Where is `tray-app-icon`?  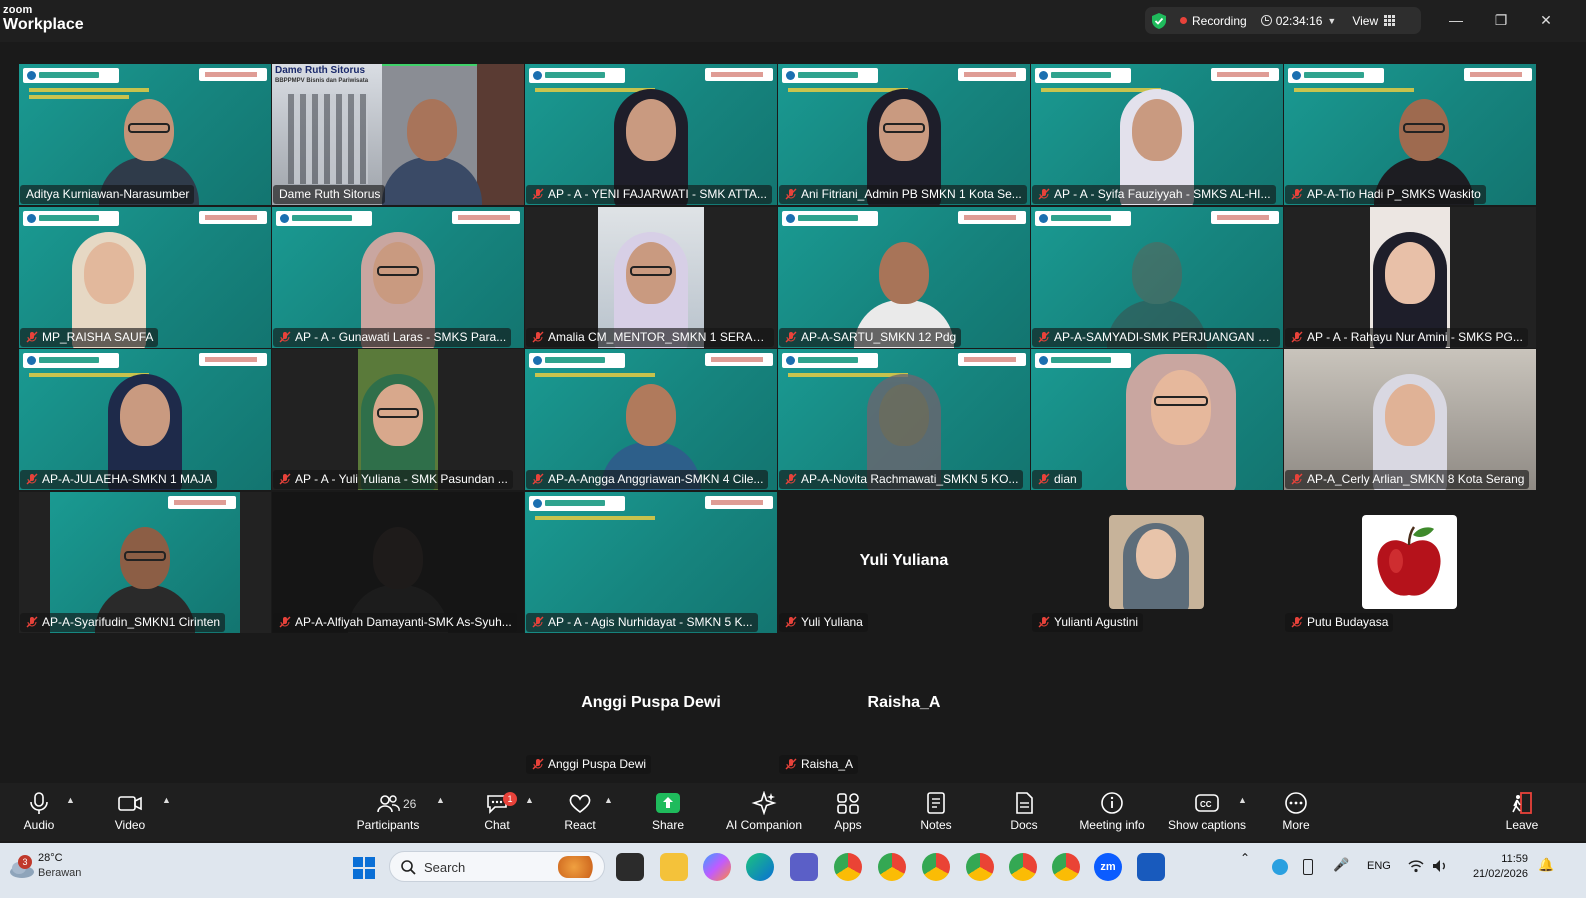
tray-app-icon is located at coordinates (1280, 867).